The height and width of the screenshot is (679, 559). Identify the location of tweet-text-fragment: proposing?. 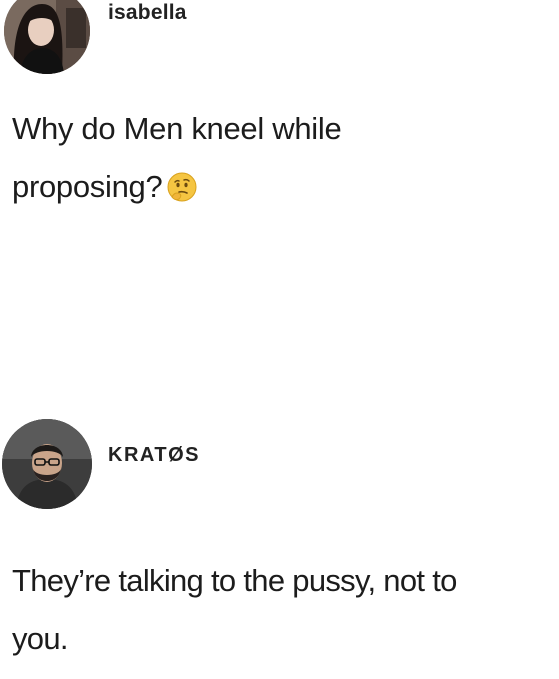
(87, 186).